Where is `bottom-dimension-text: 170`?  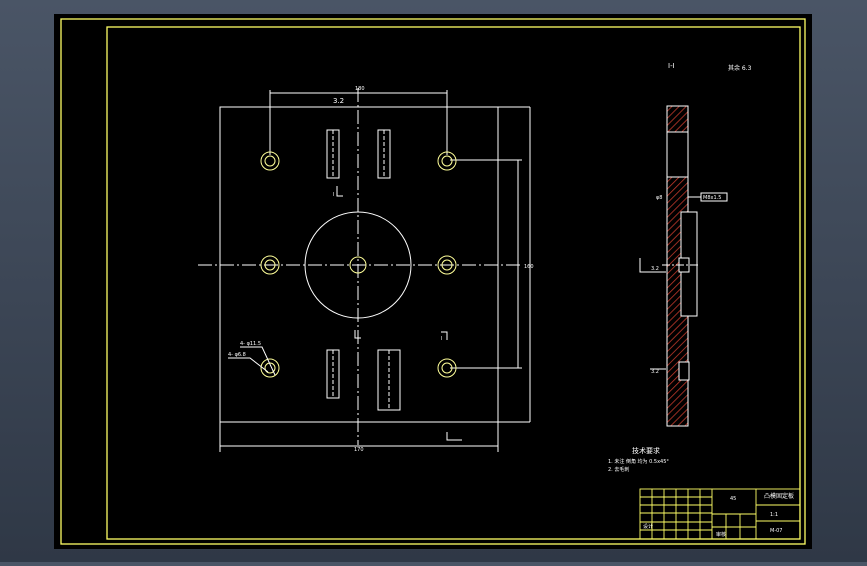 bottom-dimension-text: 170 is located at coordinates (359, 450).